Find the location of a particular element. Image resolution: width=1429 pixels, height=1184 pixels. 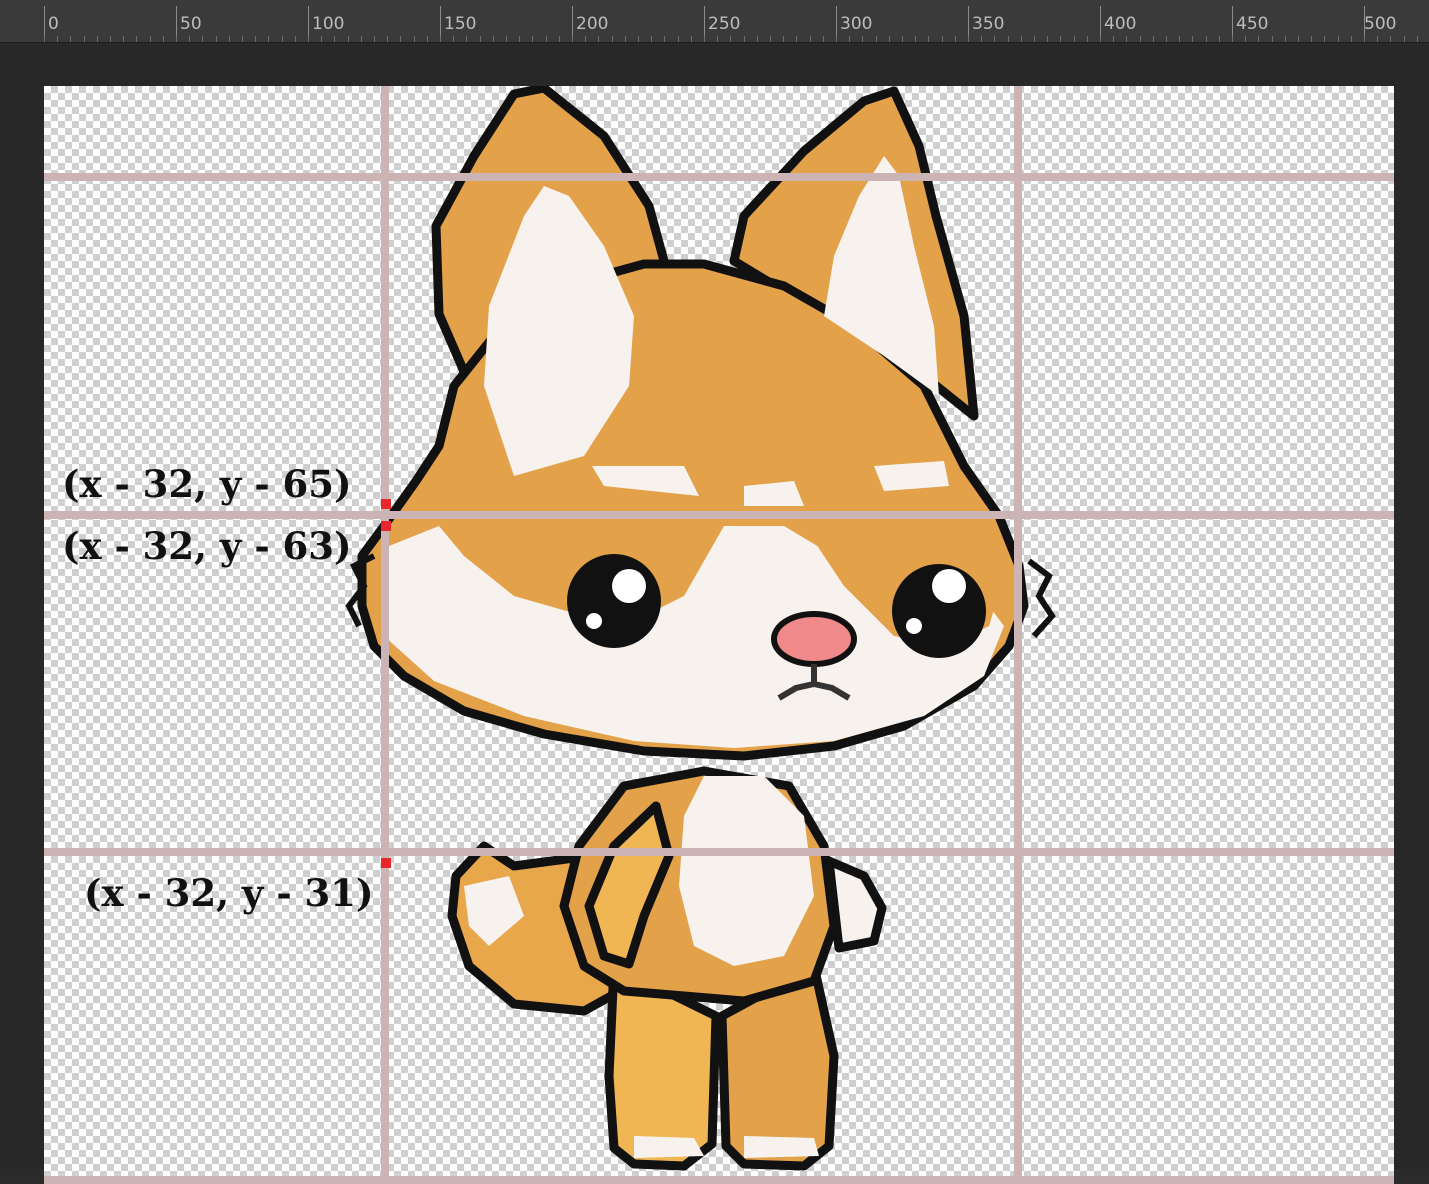

ruler-label: 400 is located at coordinates (1120, 24).